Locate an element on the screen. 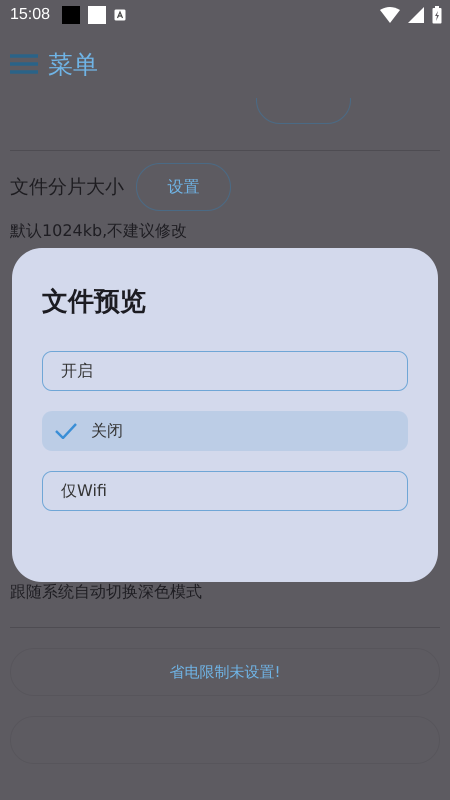 Image resolution: width=450 pixels, height=800 pixels. option-chip: 开启 is located at coordinates (225, 371).